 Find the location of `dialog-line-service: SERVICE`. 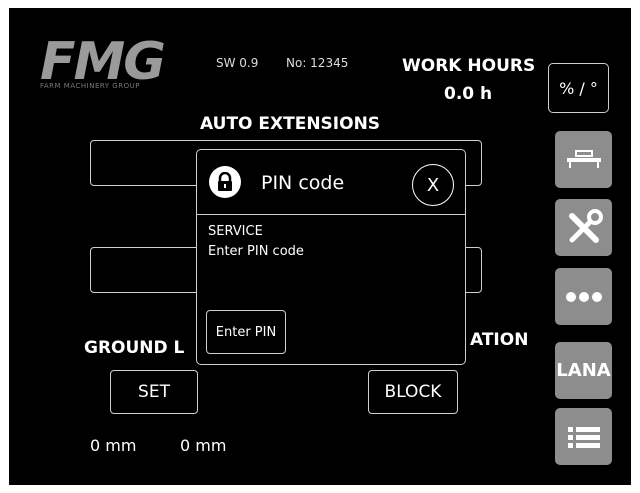

dialog-line-service: SERVICE is located at coordinates (235, 231).